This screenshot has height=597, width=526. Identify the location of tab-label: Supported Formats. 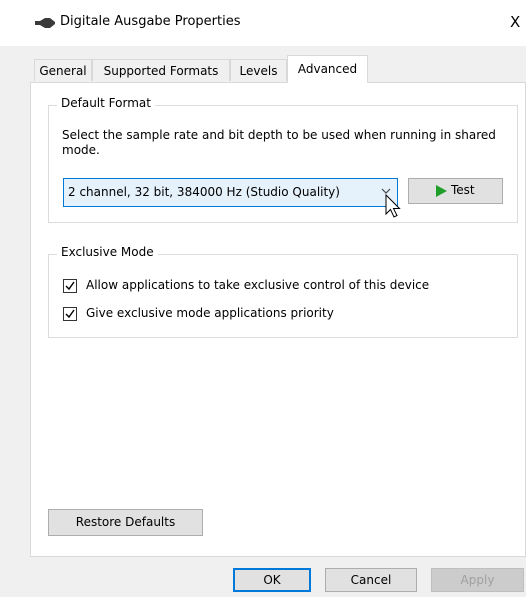
(161, 71).